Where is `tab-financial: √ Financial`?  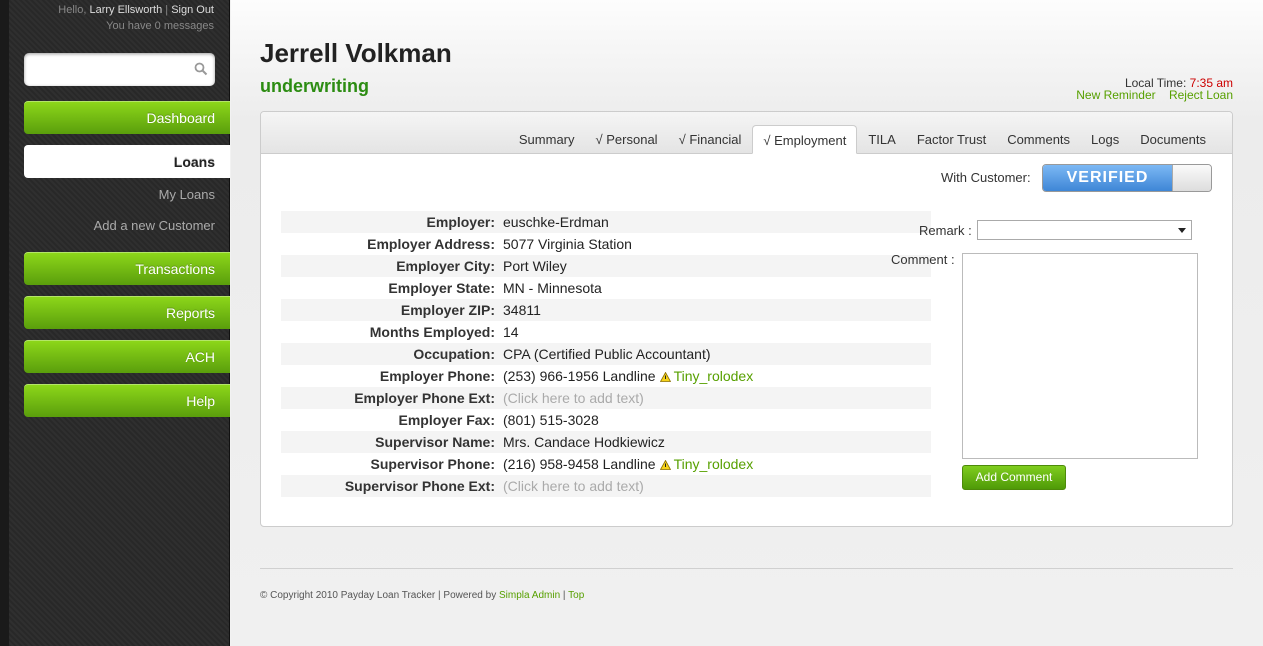 tab-financial: √ Financial is located at coordinates (710, 139).